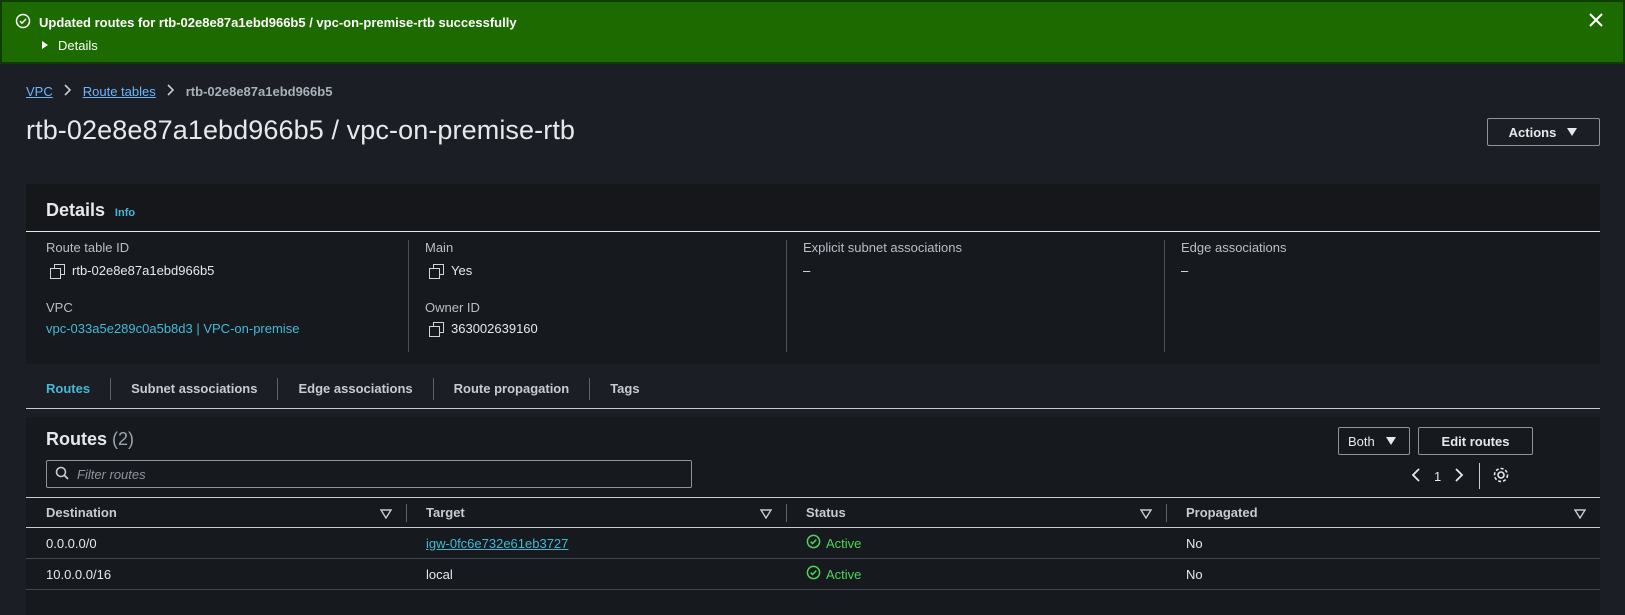 This screenshot has width=1625, height=615. What do you see at coordinates (69, 388) in the screenshot?
I see `tab-routes: Routes` at bounding box center [69, 388].